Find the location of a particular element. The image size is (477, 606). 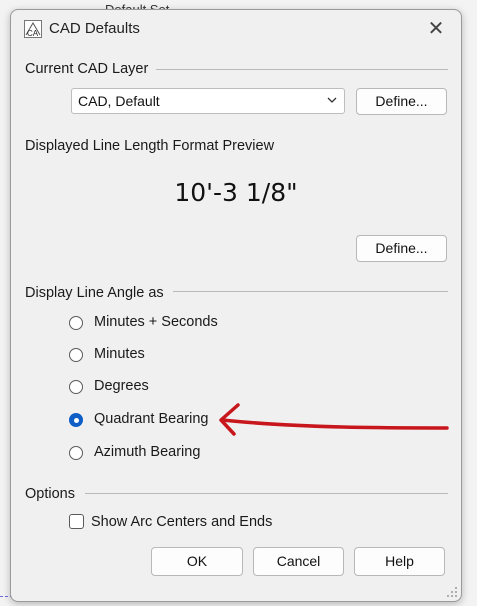

dialog-title: CAD Defaults is located at coordinates (94, 28).